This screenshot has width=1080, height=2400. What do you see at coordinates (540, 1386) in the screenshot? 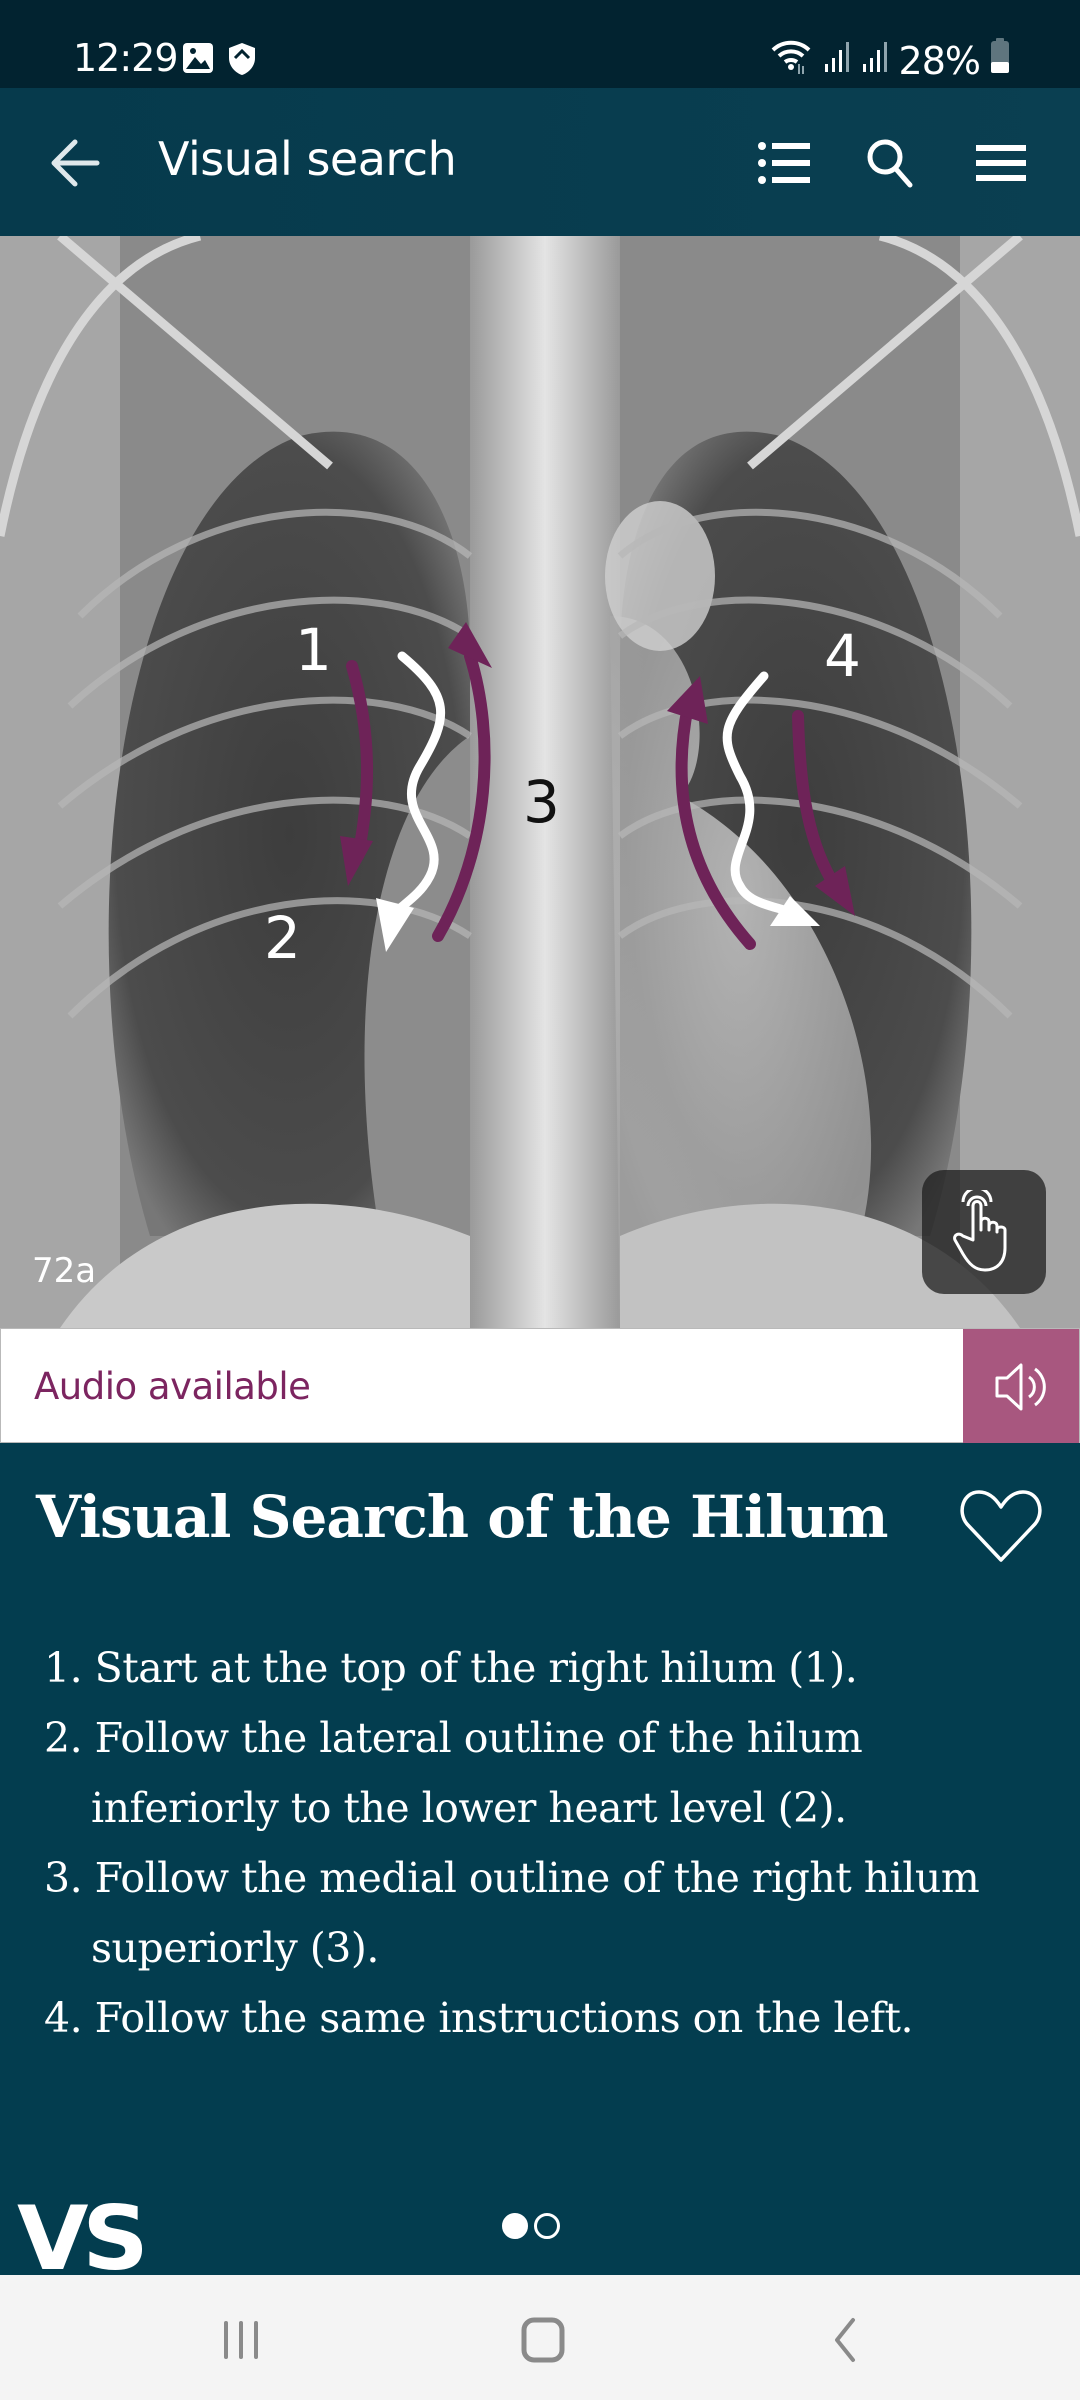
I see `audio-strip: Audio available` at bounding box center [540, 1386].